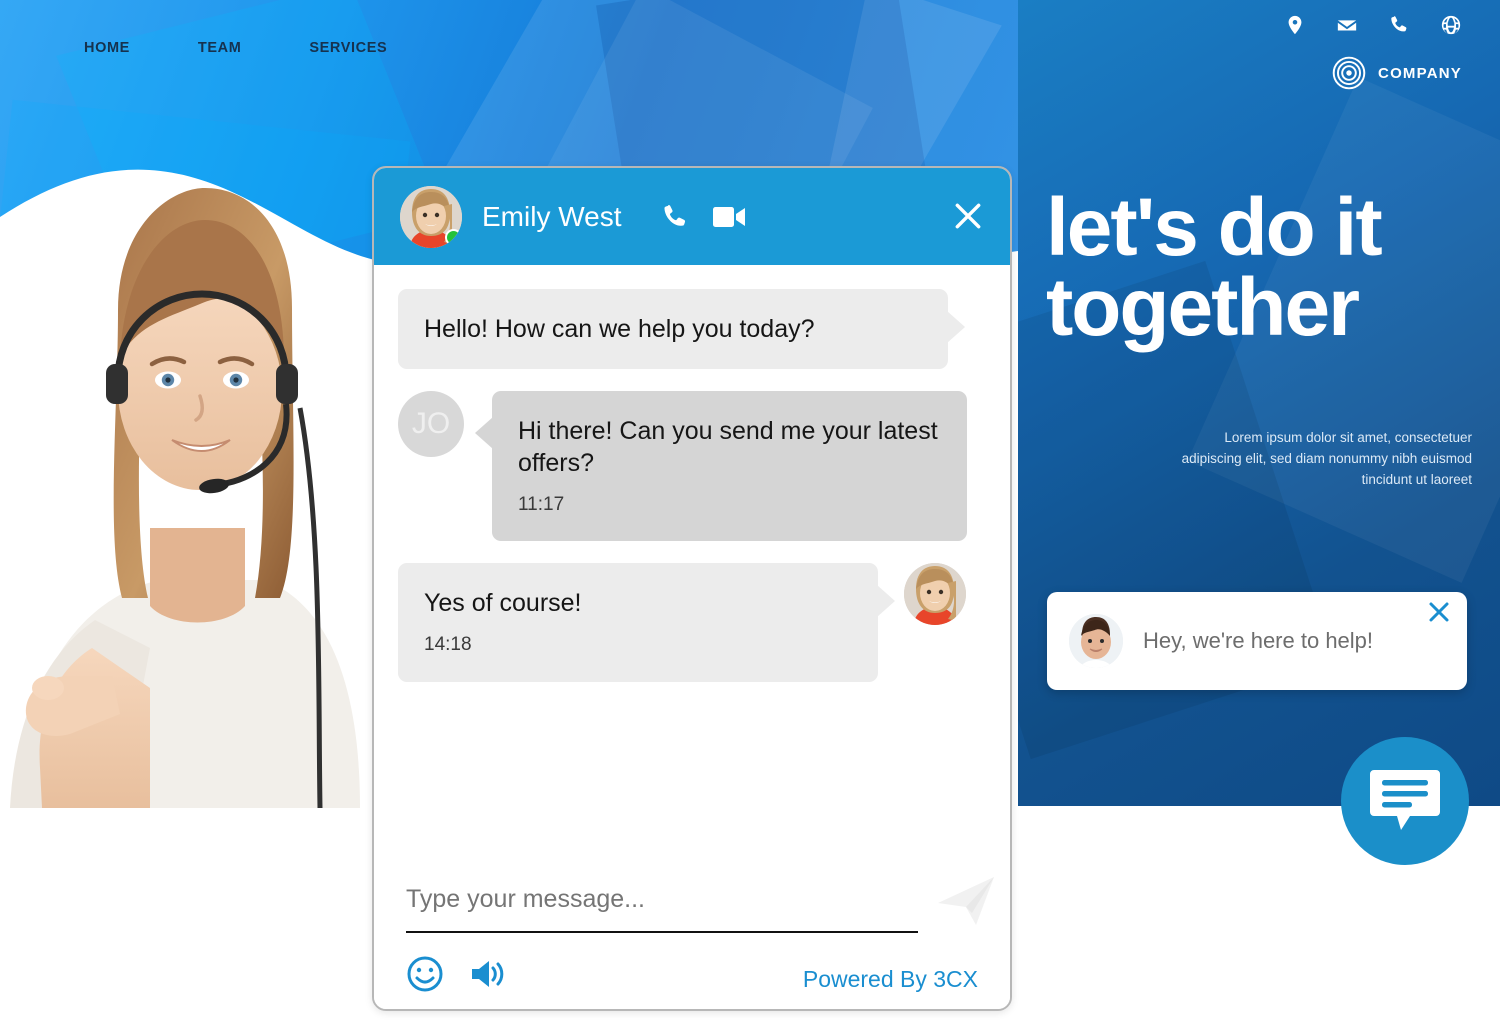  What do you see at coordinates (487, 974) in the screenshot?
I see `sound-icon` at bounding box center [487, 974].